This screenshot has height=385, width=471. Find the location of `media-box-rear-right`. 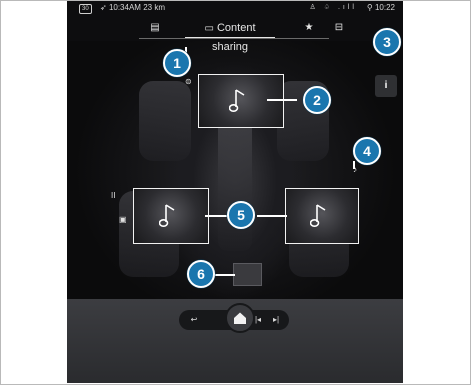

media-box-rear-right is located at coordinates (322, 216).